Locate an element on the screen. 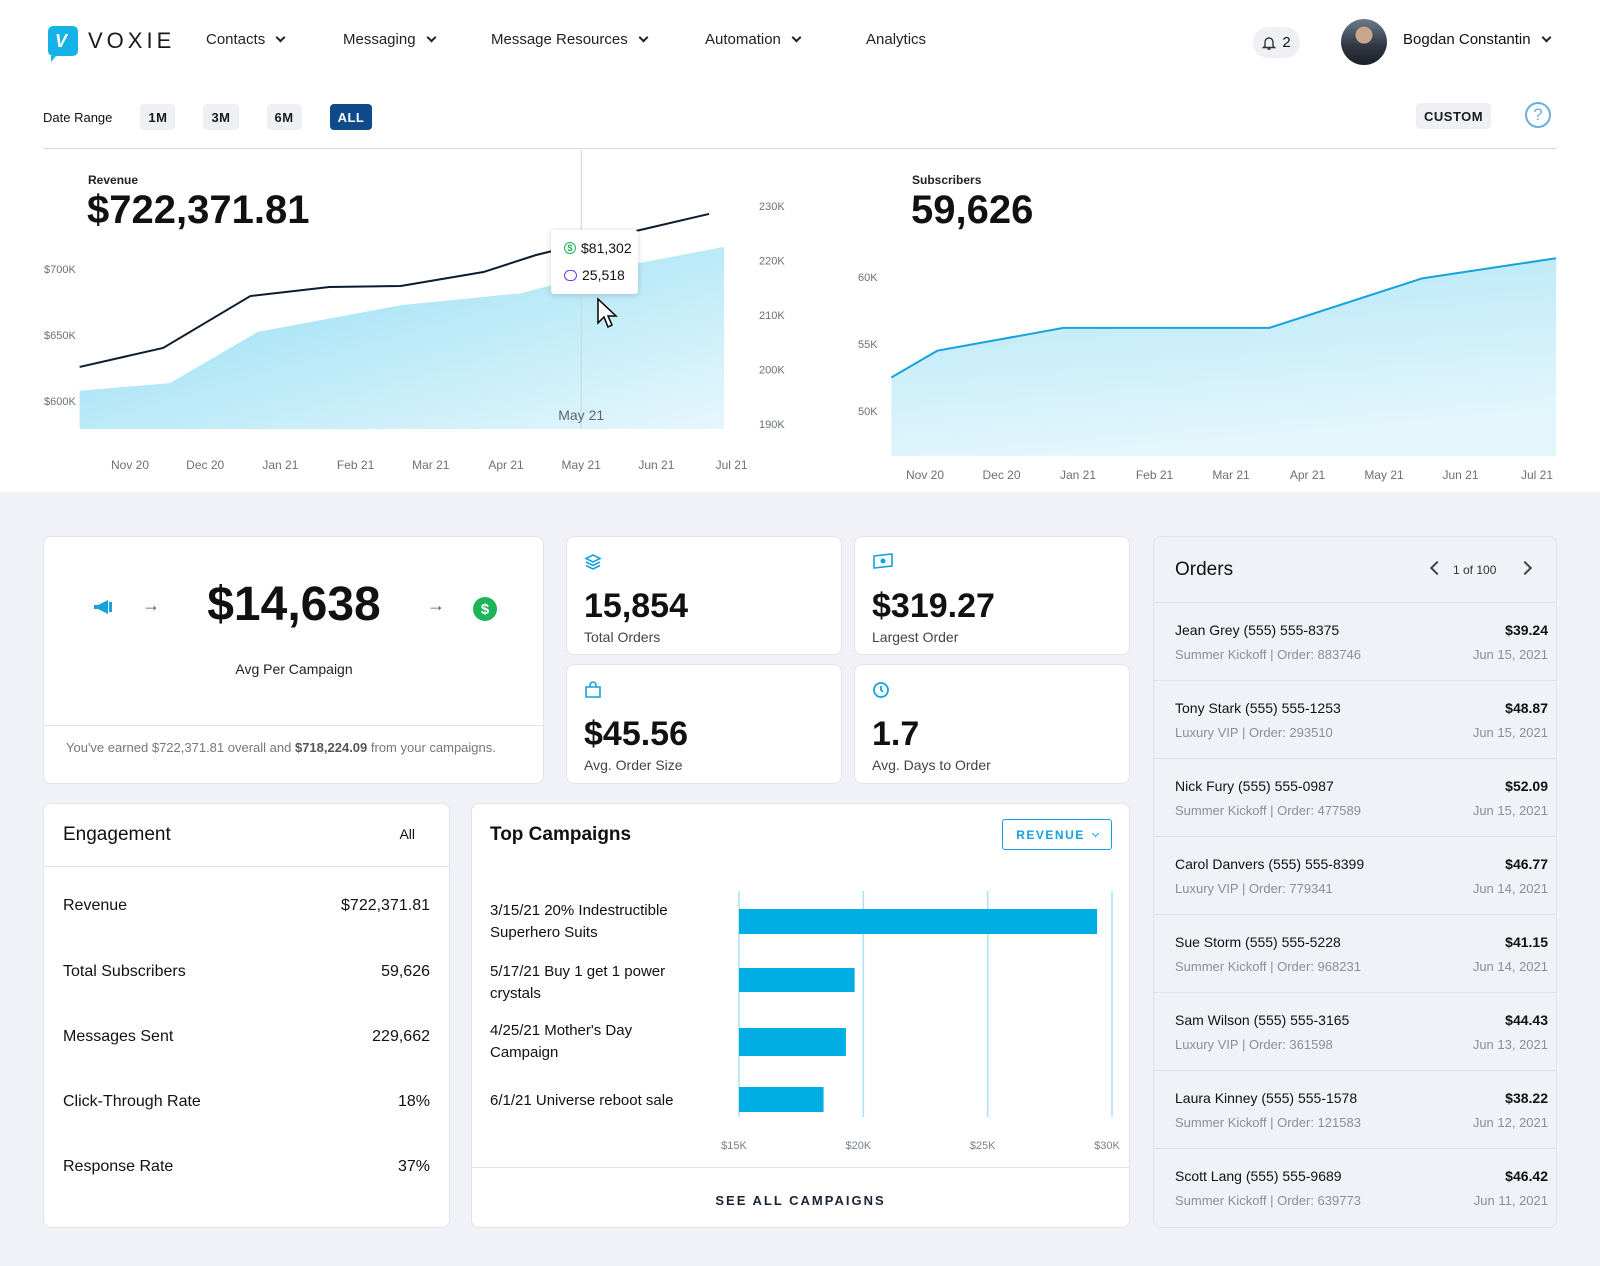 The height and width of the screenshot is (1266, 1600). engagement-row: Messages Sent 229,662 is located at coordinates (246, 1037).